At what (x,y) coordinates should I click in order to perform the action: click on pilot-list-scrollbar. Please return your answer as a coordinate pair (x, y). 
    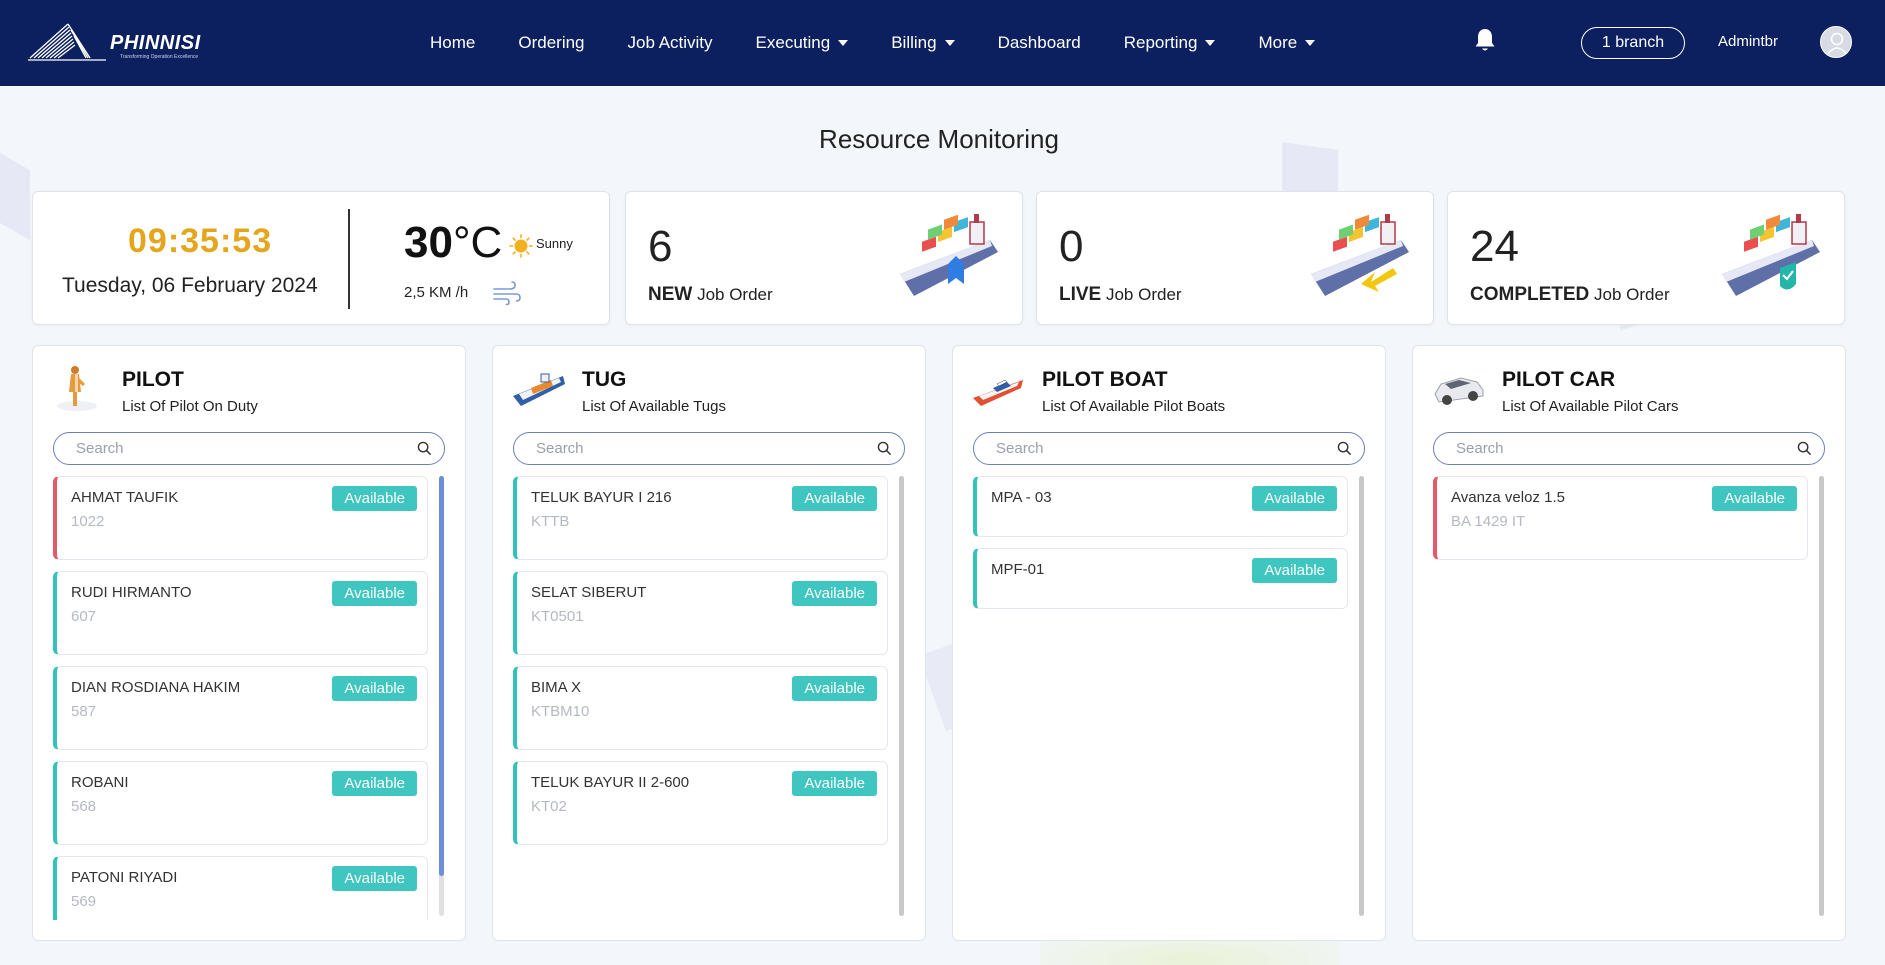
    Looking at the image, I should click on (441, 696).